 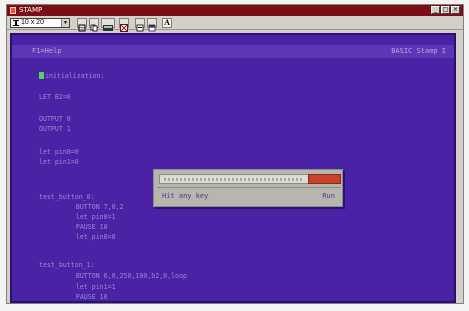 I want to click on font-icon: A, so click(x=167, y=23).